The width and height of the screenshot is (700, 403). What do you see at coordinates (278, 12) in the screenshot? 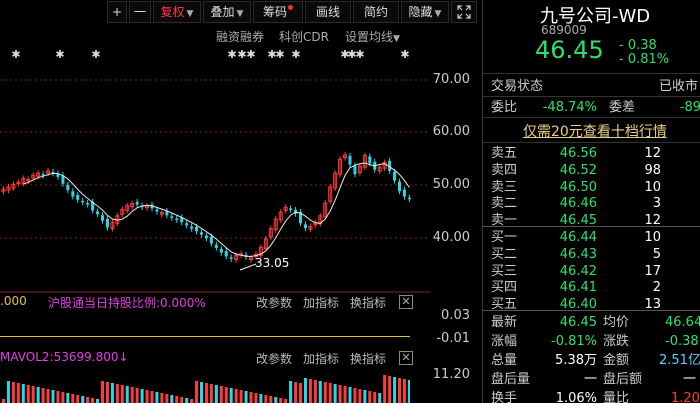
I see `chouma-button: 筹码` at bounding box center [278, 12].